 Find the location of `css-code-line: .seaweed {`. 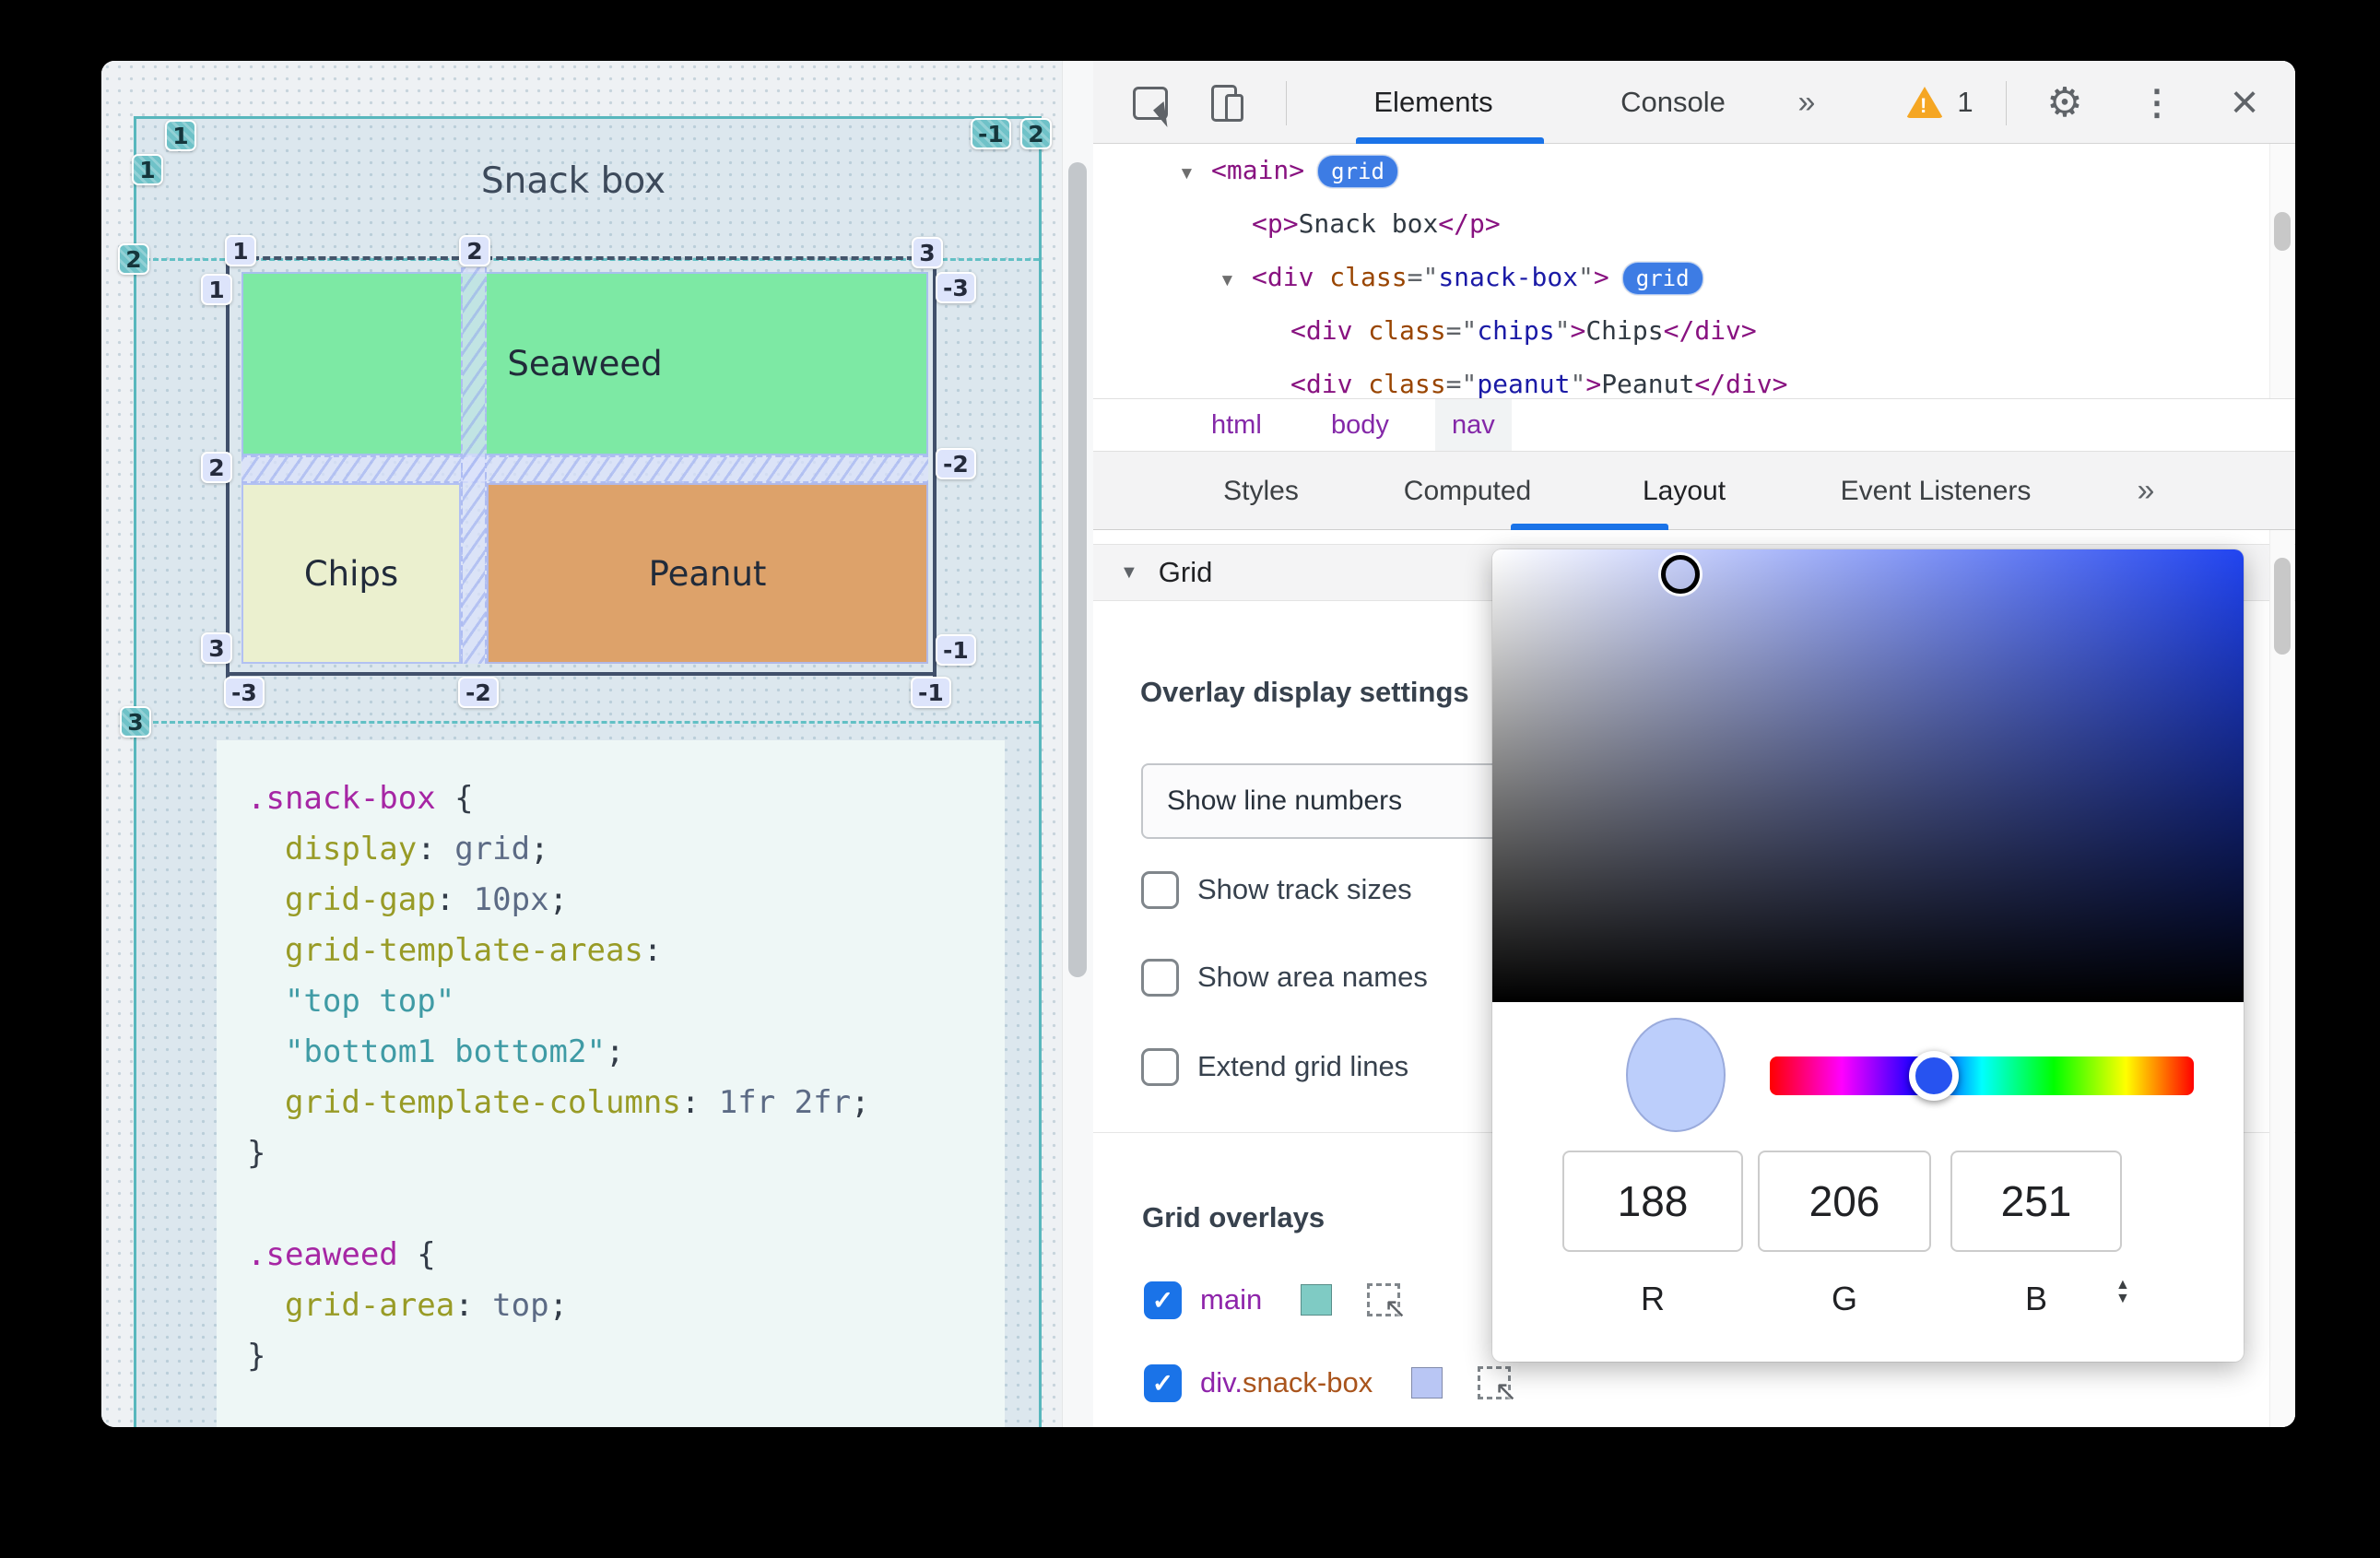

css-code-line: .seaweed { is located at coordinates (626, 1255).